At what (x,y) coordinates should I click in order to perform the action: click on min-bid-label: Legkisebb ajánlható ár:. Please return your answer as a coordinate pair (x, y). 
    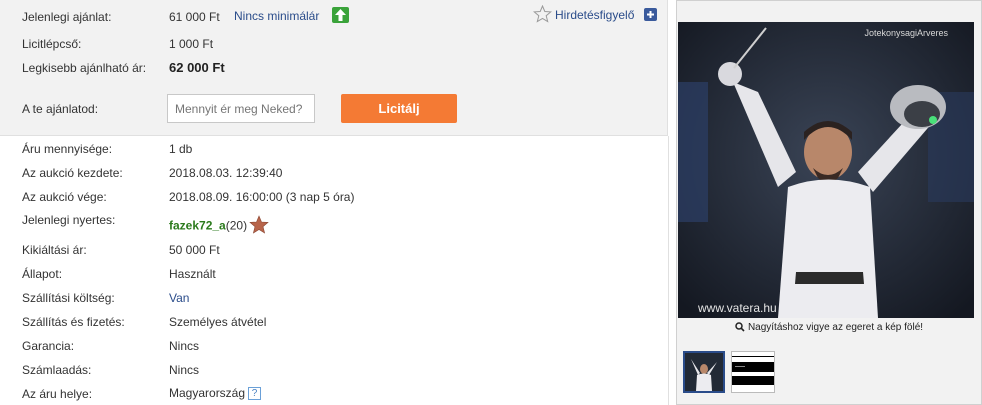
    Looking at the image, I should click on (84, 68).